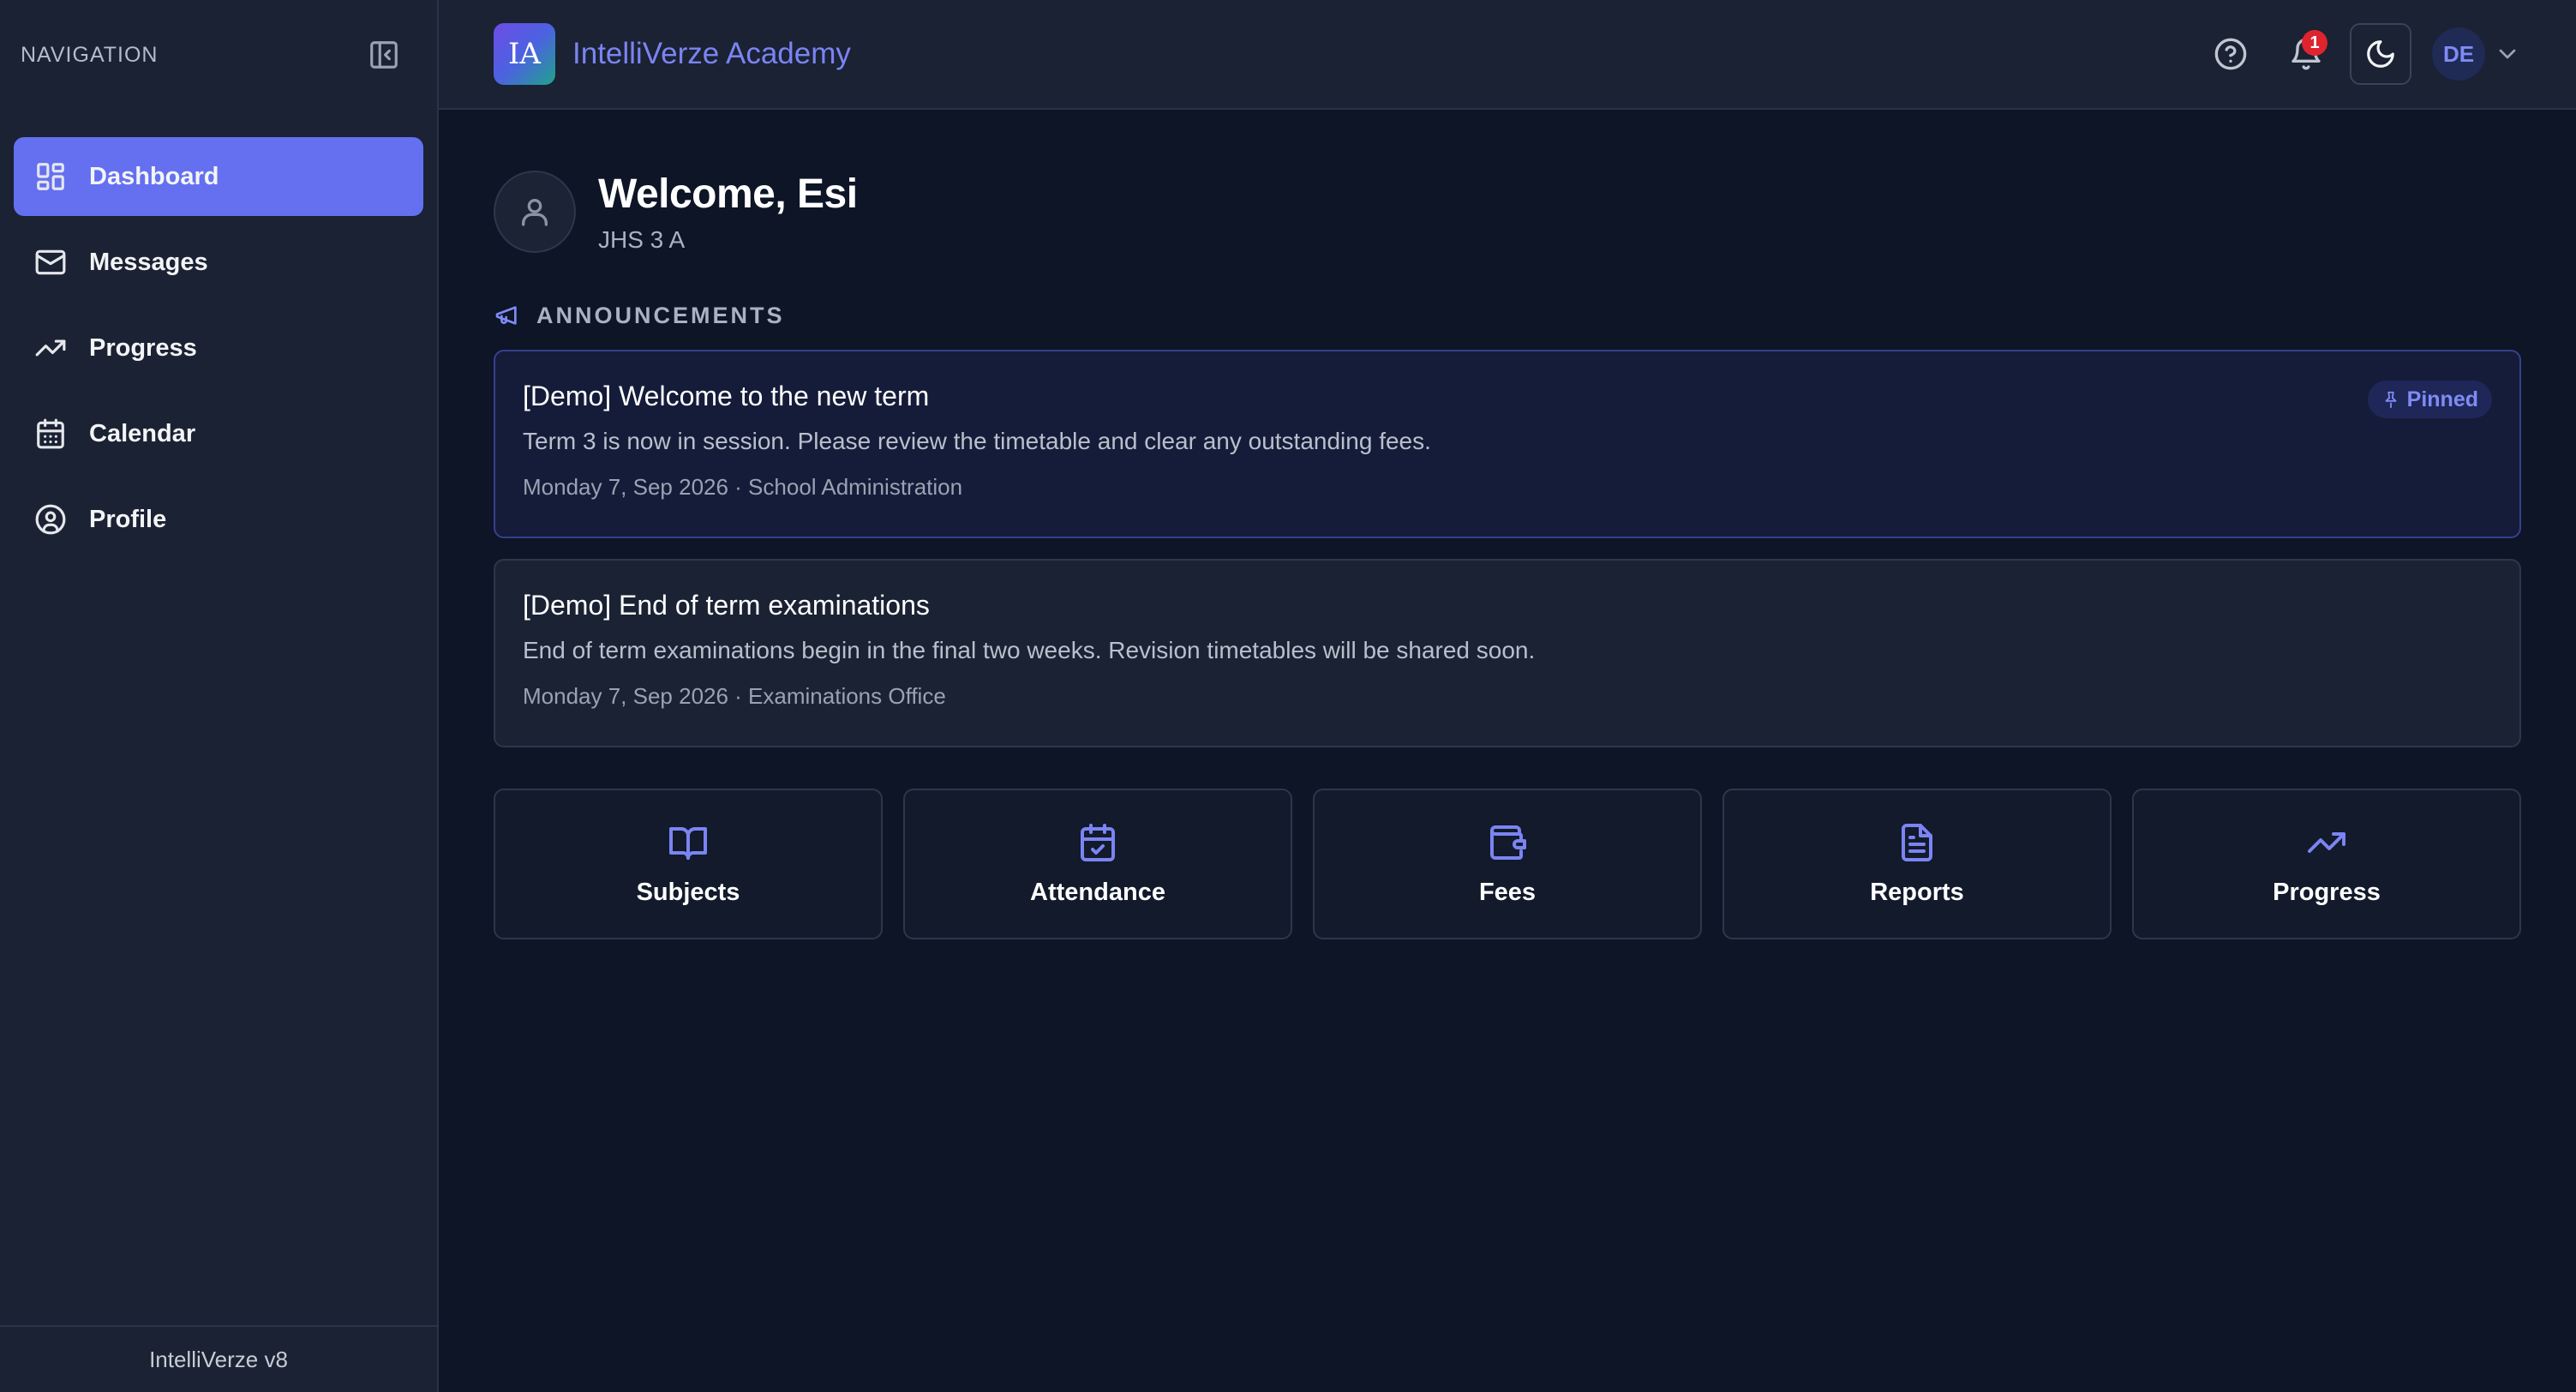  Describe the element at coordinates (128, 519) in the screenshot. I see `sidebar-item-label: Profile` at that location.